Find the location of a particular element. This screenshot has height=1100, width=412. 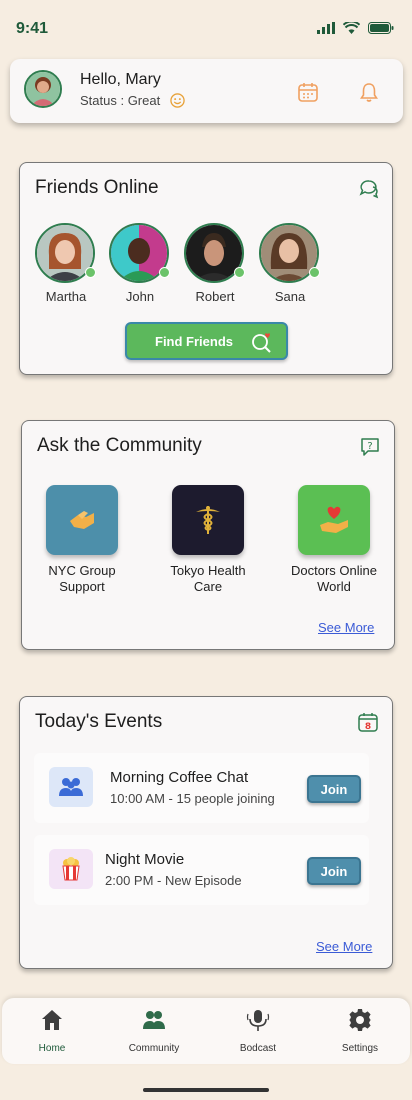

status-time: 9:41 is located at coordinates (32, 28).